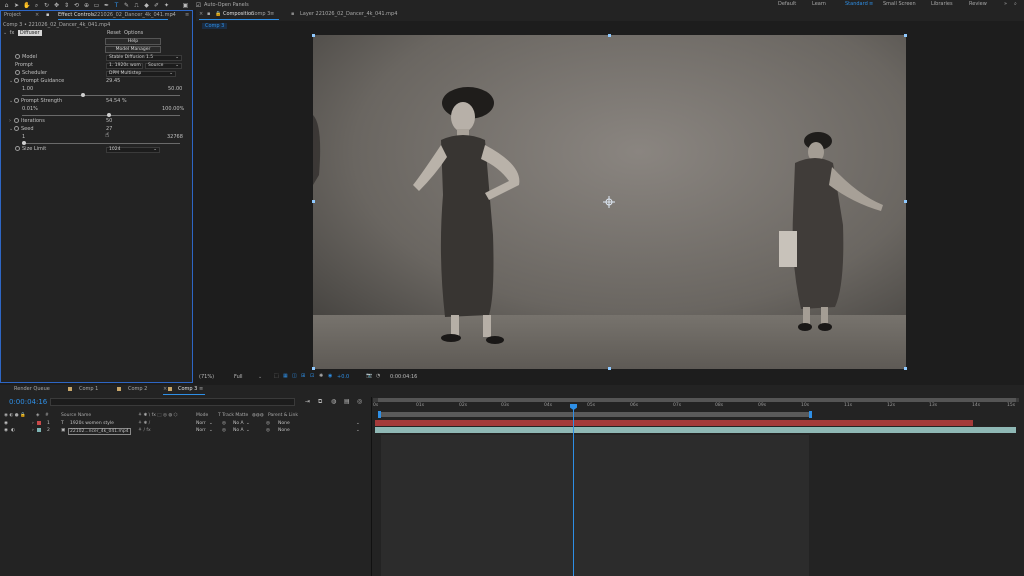 Image resolution: width=1024 pixels, height=576 pixels. What do you see at coordinates (109, 121) in the screenshot?
I see `iterations-value: 50` at bounding box center [109, 121].